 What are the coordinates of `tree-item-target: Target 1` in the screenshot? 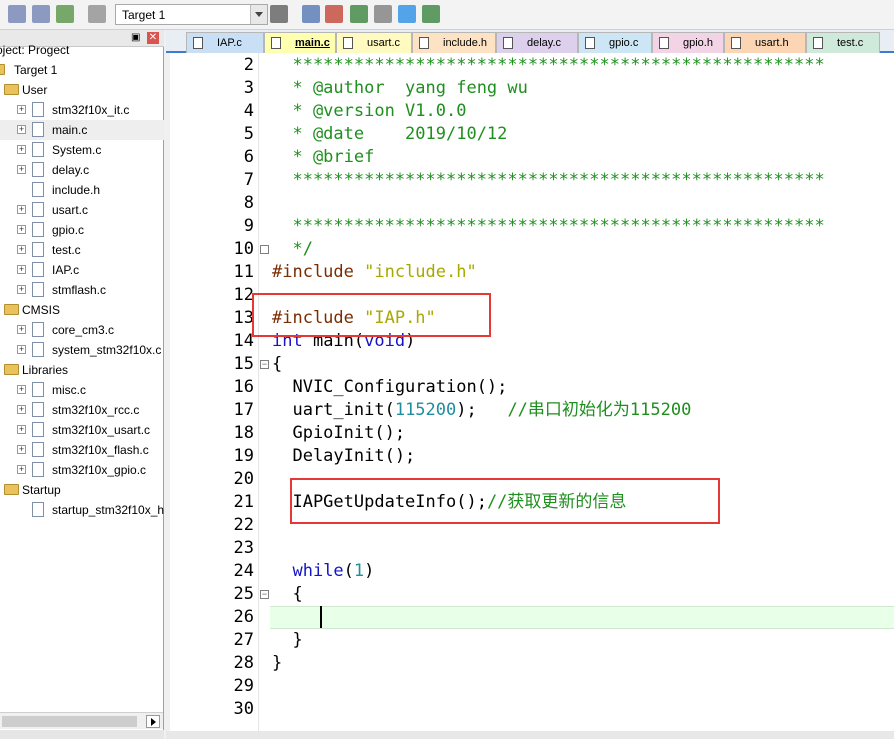 It's located at (82, 70).